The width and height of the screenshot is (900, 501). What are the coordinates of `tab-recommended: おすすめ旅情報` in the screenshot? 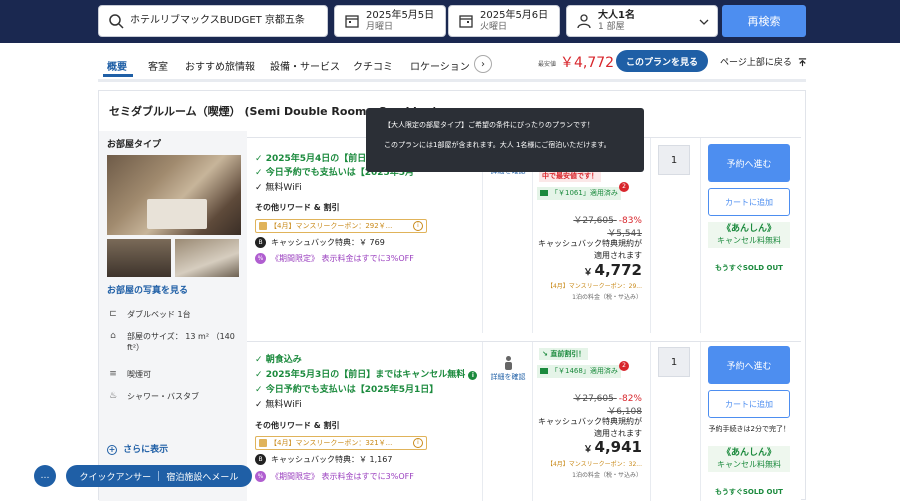 It's located at (220, 65).